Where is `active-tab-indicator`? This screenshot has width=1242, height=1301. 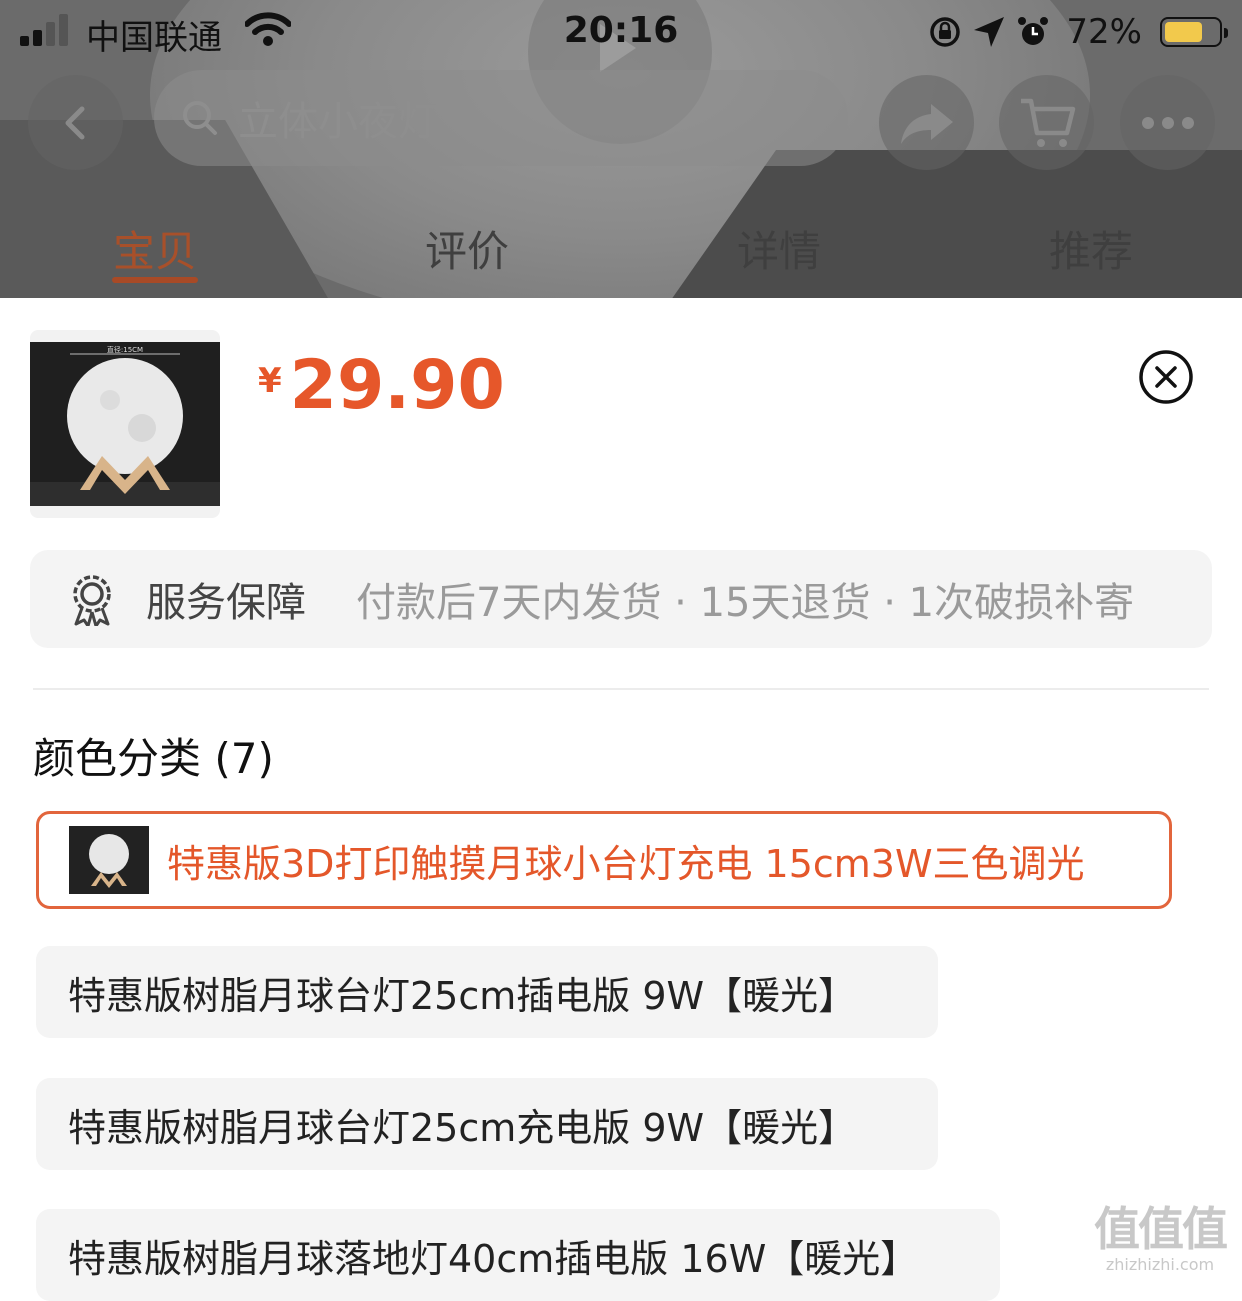
active-tab-indicator is located at coordinates (155, 280).